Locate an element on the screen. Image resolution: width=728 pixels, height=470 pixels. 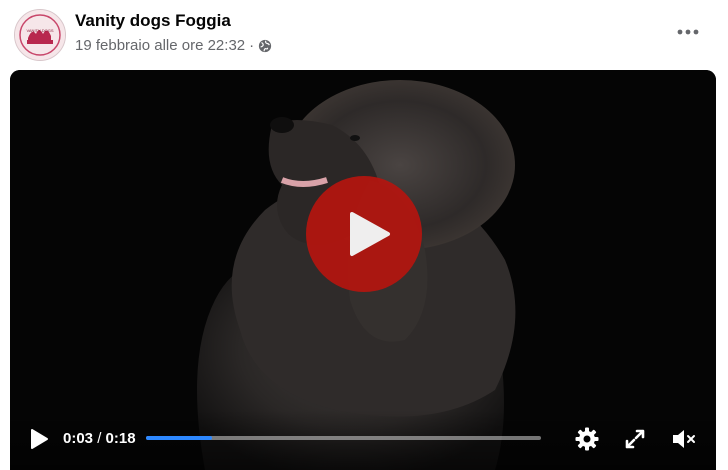
play-triangle-icon is located at coordinates (370, 234).